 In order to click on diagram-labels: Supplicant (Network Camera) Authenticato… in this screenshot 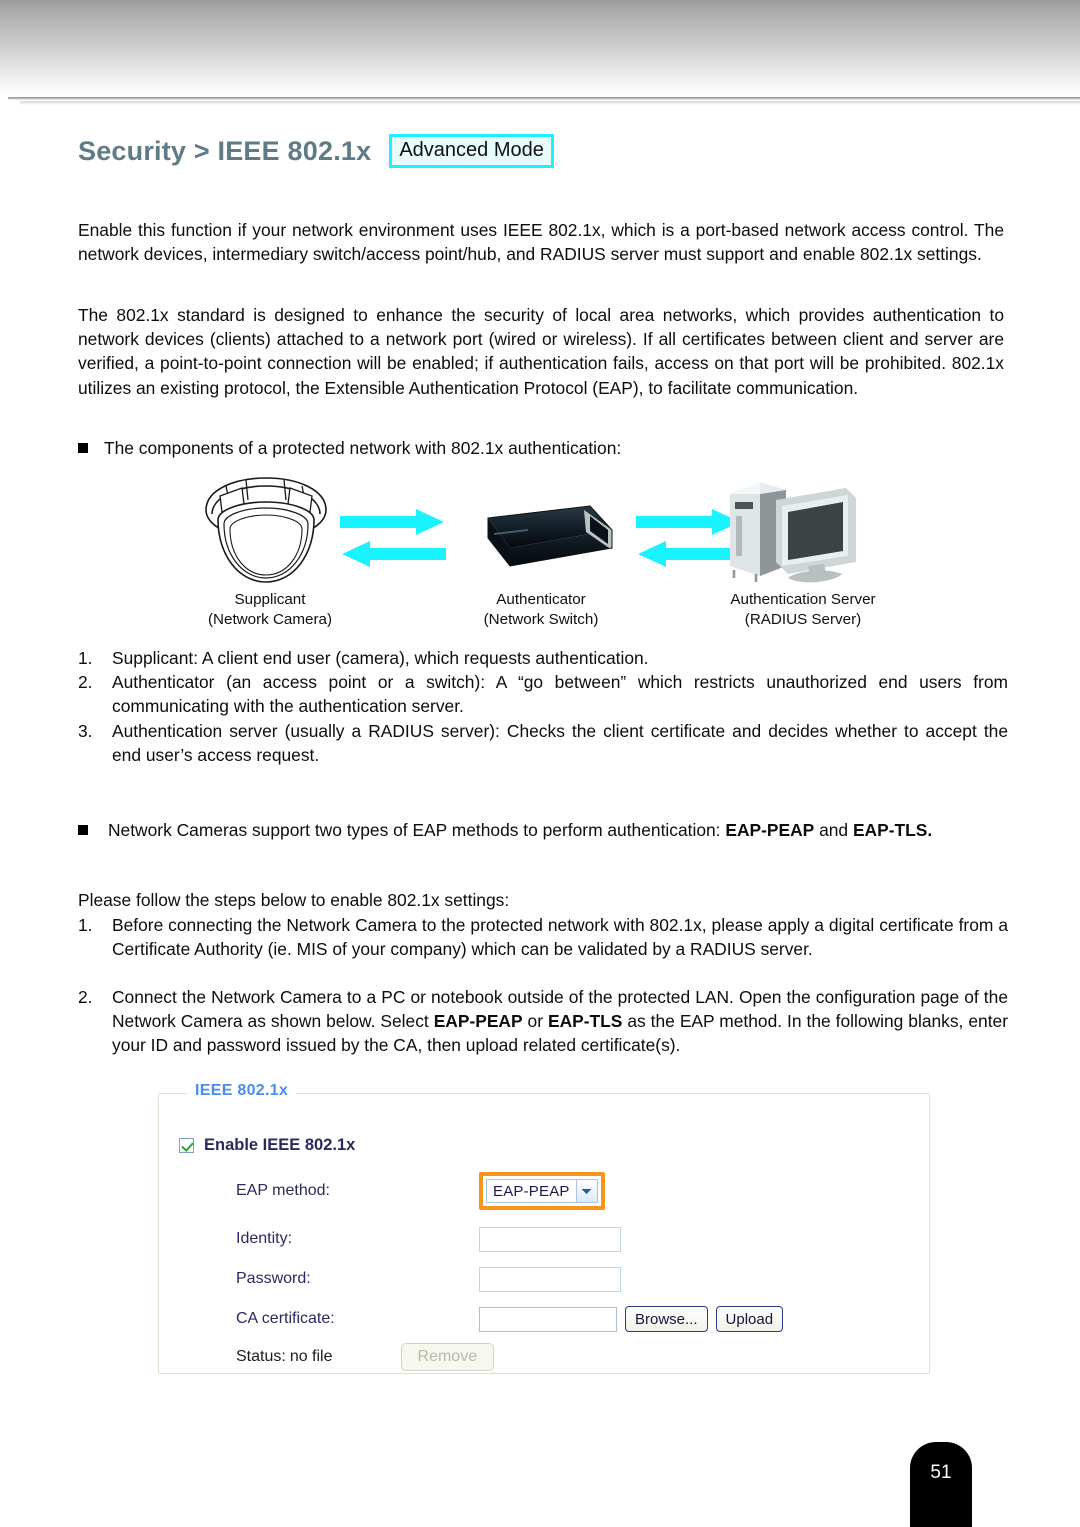, I will do `click(541, 613)`.